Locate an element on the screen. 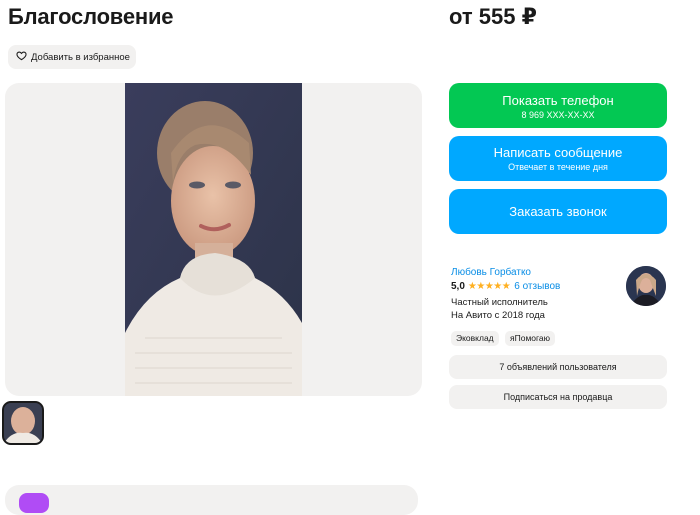  request-call-button: Заказать звонок is located at coordinates (558, 211).